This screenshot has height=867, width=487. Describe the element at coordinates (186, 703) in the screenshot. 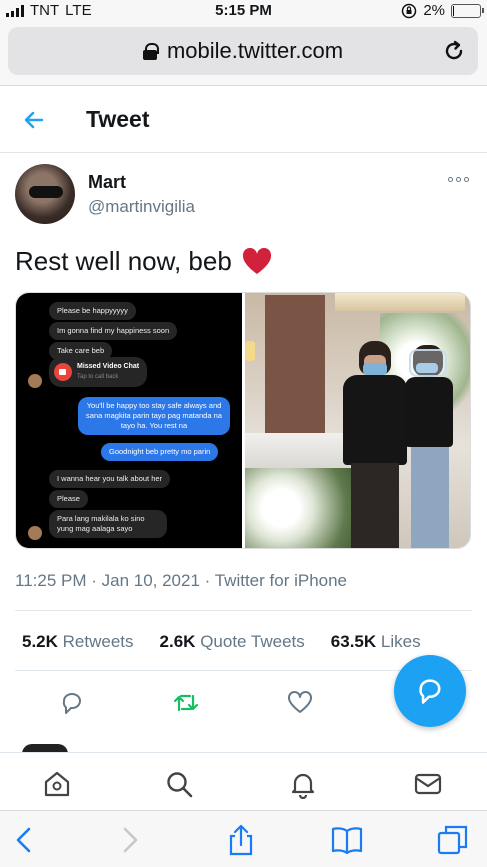

I see `retweet-icon` at that location.